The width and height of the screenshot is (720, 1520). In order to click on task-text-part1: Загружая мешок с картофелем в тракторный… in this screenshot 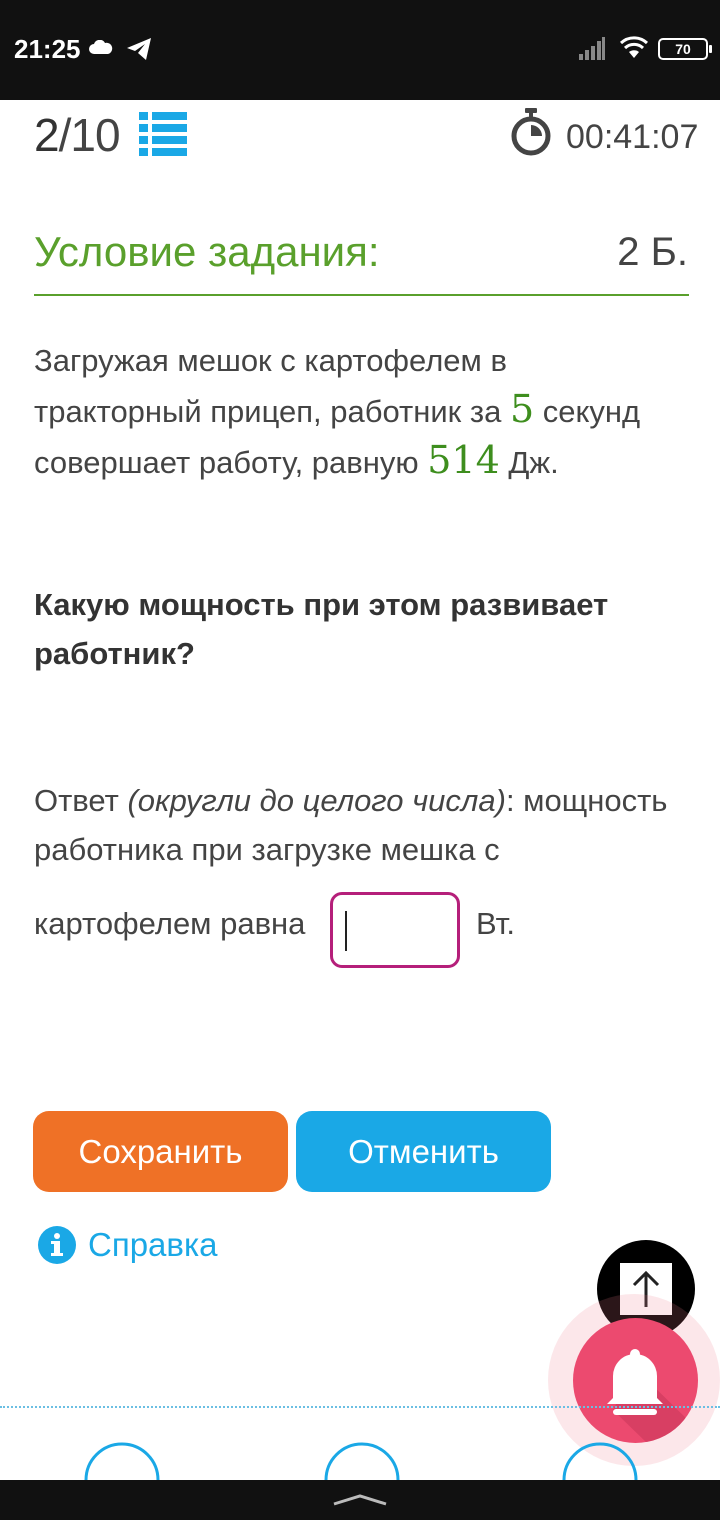, I will do `click(272, 386)`.